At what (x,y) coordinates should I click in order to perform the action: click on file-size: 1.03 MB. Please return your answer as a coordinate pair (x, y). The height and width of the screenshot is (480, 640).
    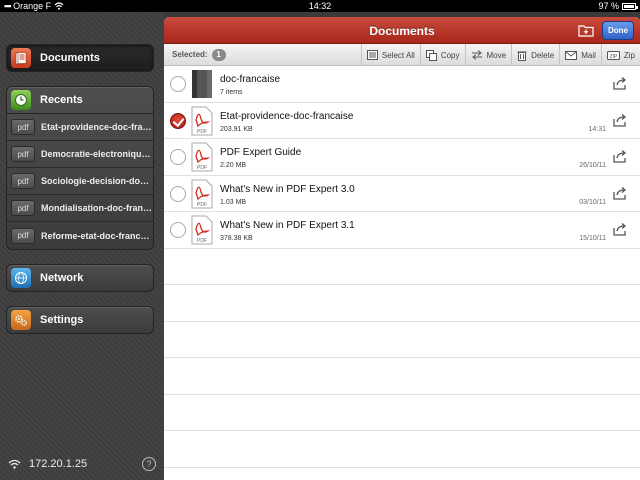
    Looking at the image, I should click on (233, 202).